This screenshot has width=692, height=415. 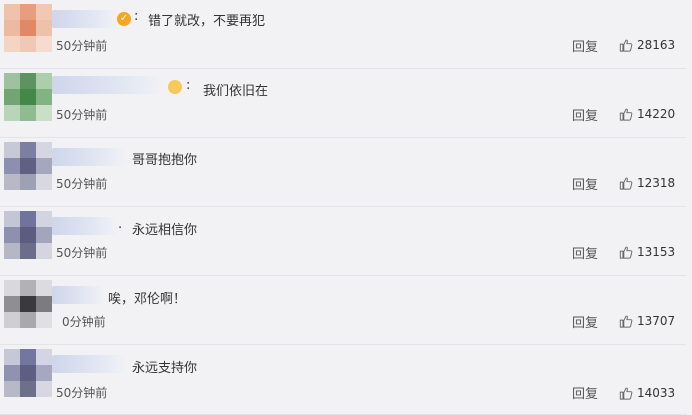 I want to click on comment-text: 错了就改，不要再犯, so click(x=207, y=21).